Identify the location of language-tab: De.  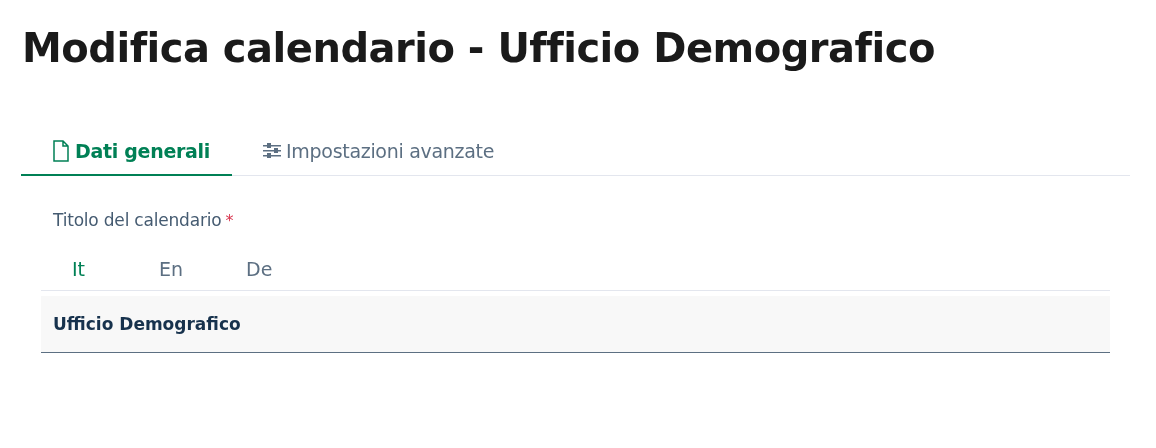
(258, 269).